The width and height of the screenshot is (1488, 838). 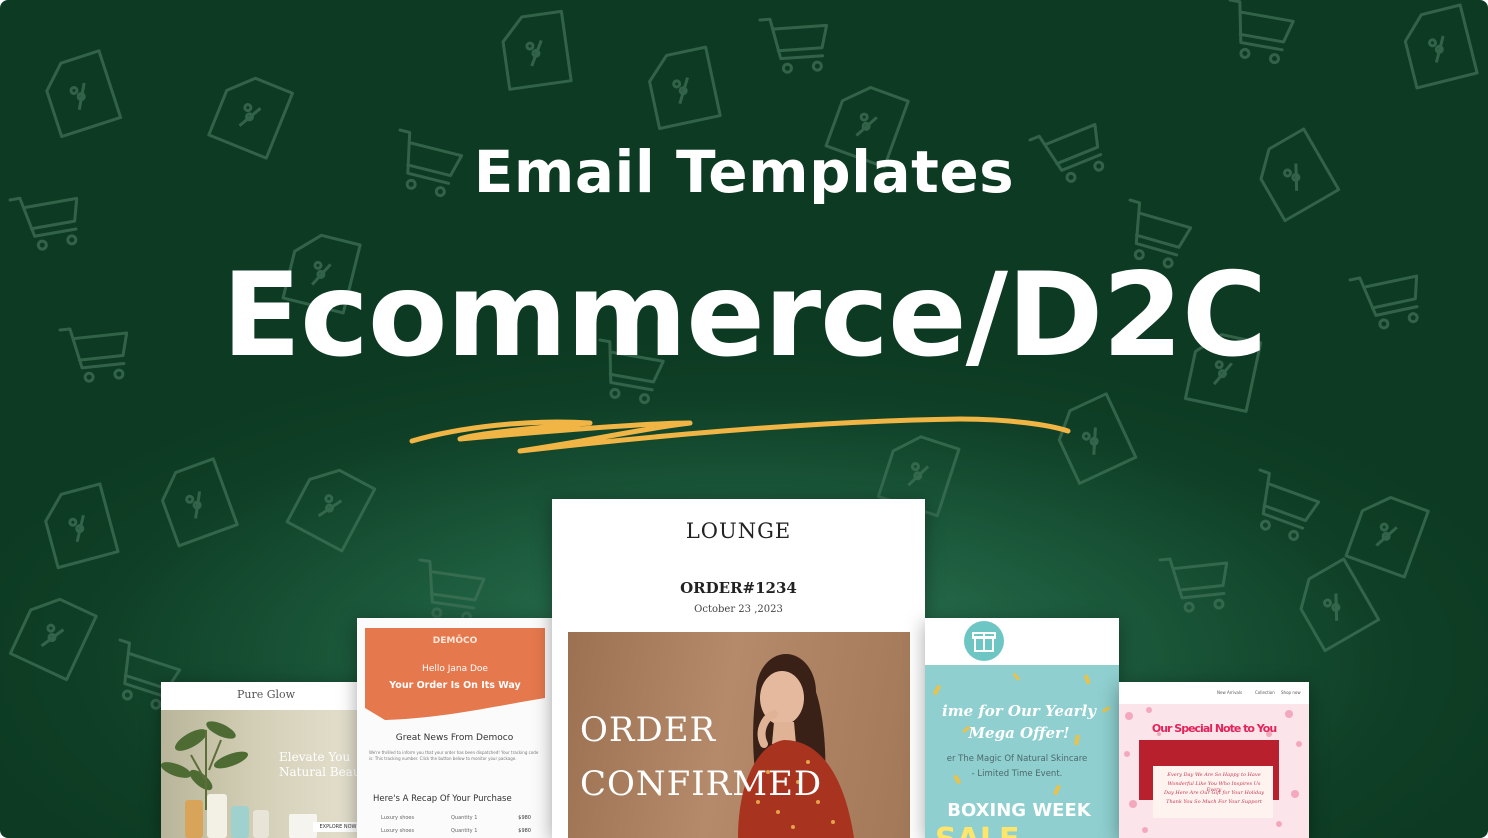 I want to click on underline-squiggle, so click(x=740, y=435).